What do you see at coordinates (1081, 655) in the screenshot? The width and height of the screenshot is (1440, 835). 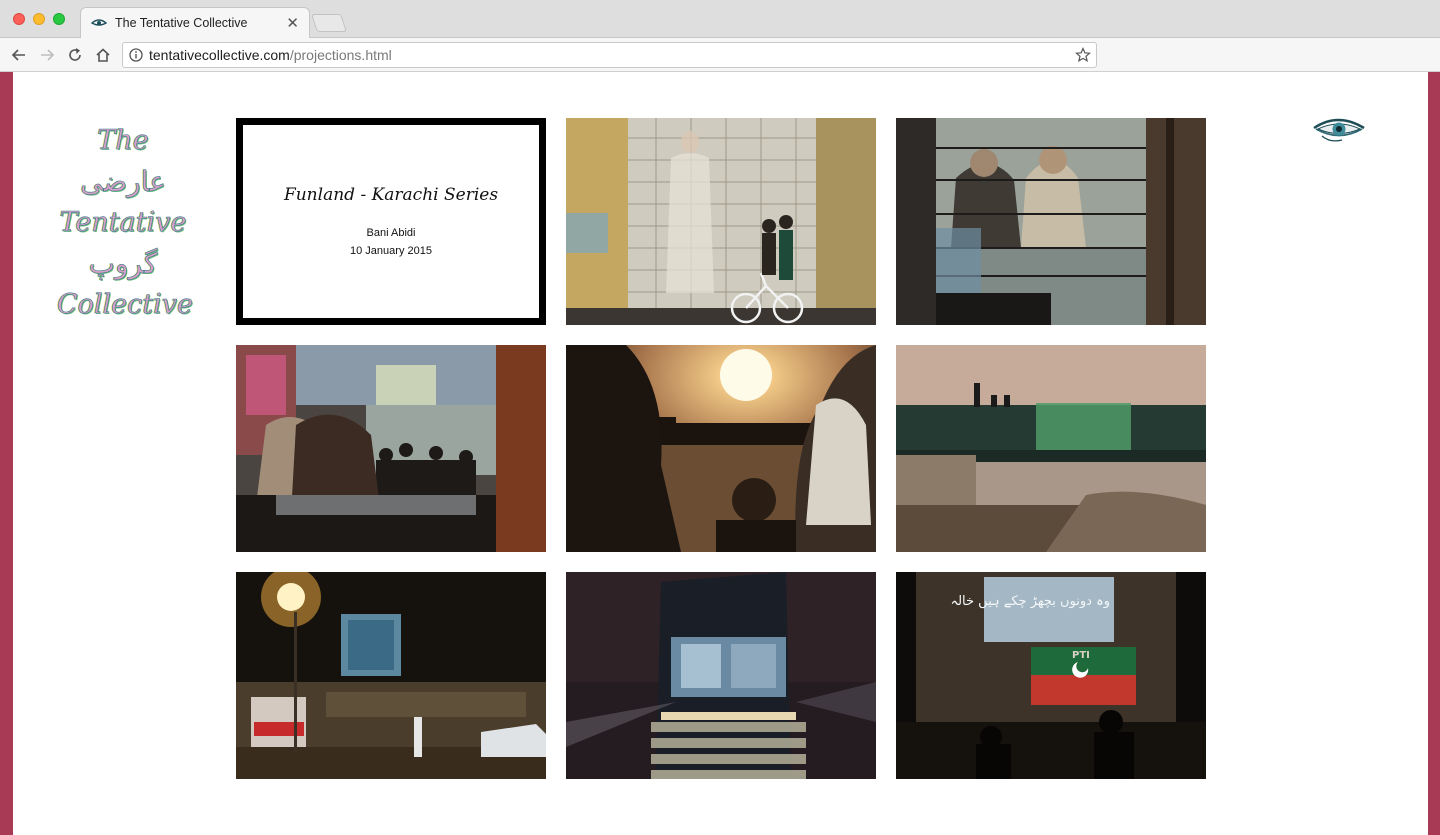 I see `pti-sign-text: PTI` at bounding box center [1081, 655].